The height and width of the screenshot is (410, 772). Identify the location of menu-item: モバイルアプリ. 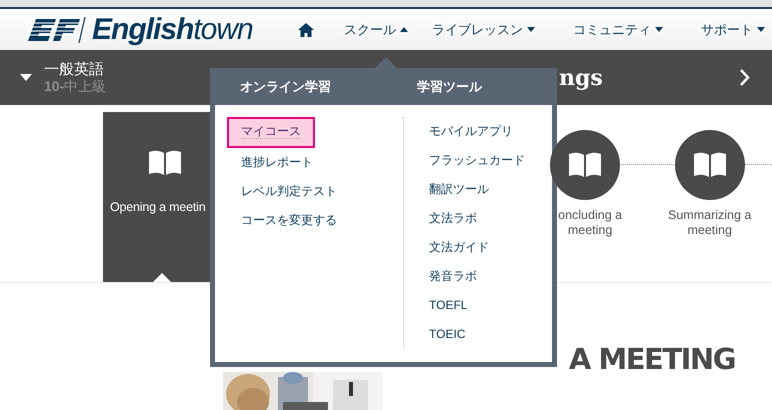
(471, 131).